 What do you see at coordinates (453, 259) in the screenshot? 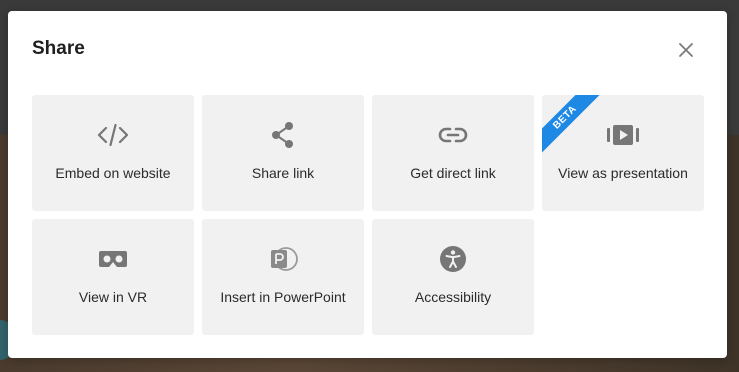
I see `accessibility-icon` at bounding box center [453, 259].